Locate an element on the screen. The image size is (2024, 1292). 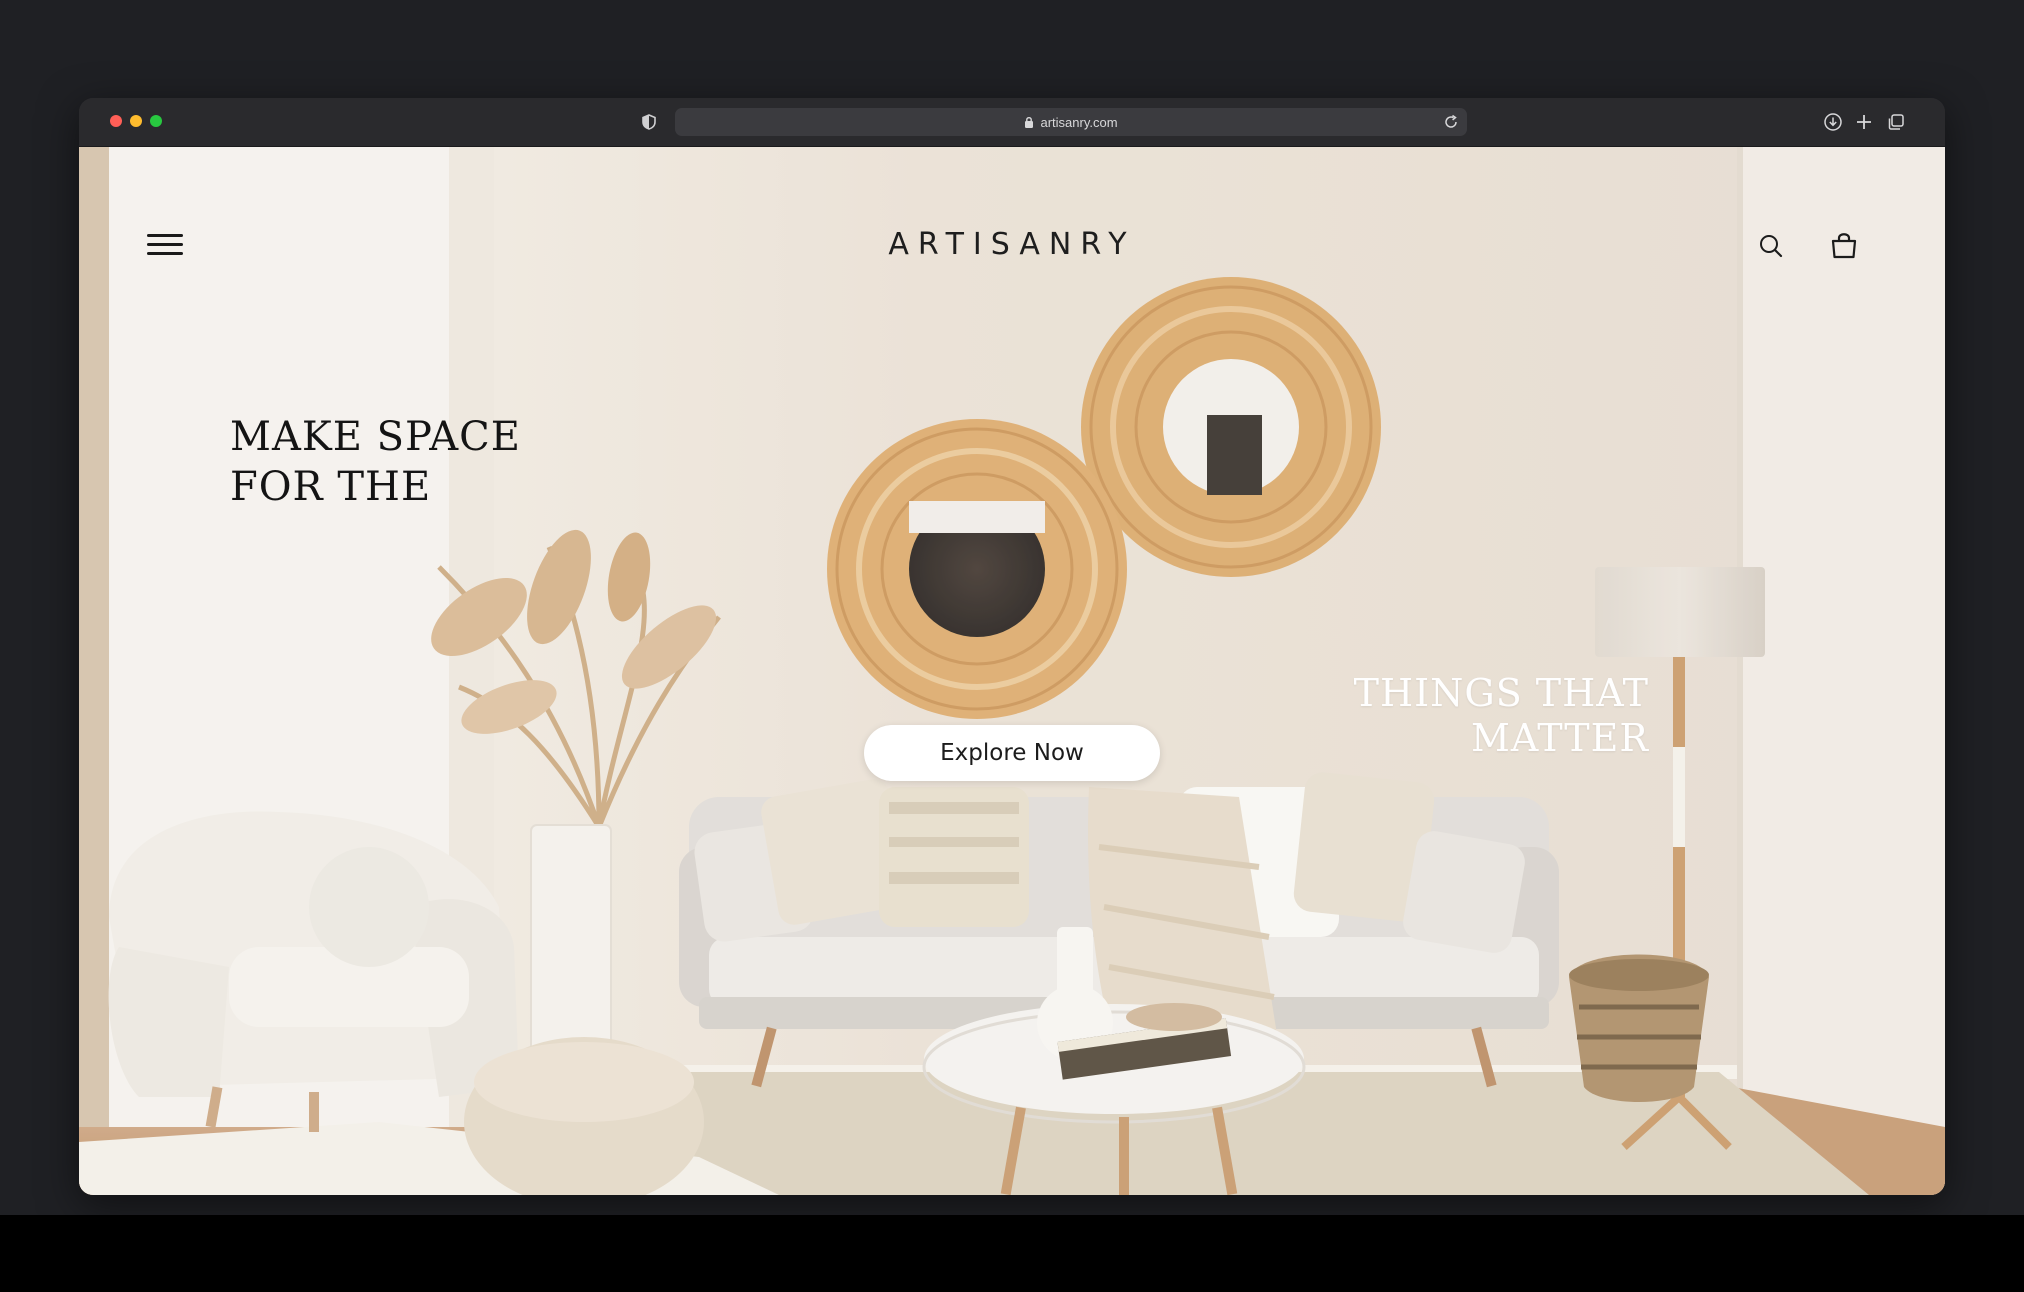
headline-right-line-2: MATTER is located at coordinates (1559, 738).